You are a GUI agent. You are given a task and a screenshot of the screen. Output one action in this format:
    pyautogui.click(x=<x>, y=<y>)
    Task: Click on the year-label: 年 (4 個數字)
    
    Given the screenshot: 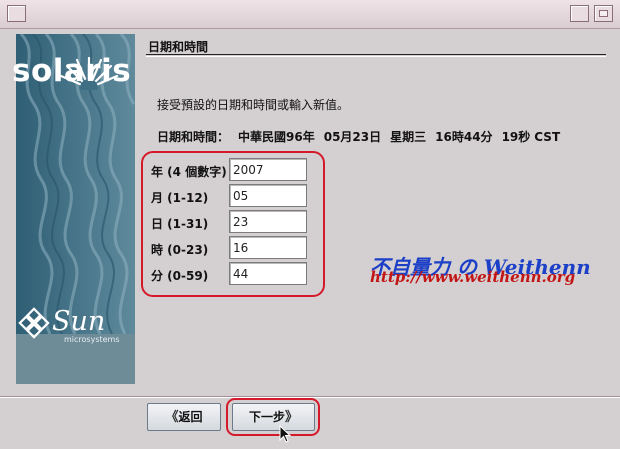 What is the action you would take?
    pyautogui.click(x=189, y=172)
    